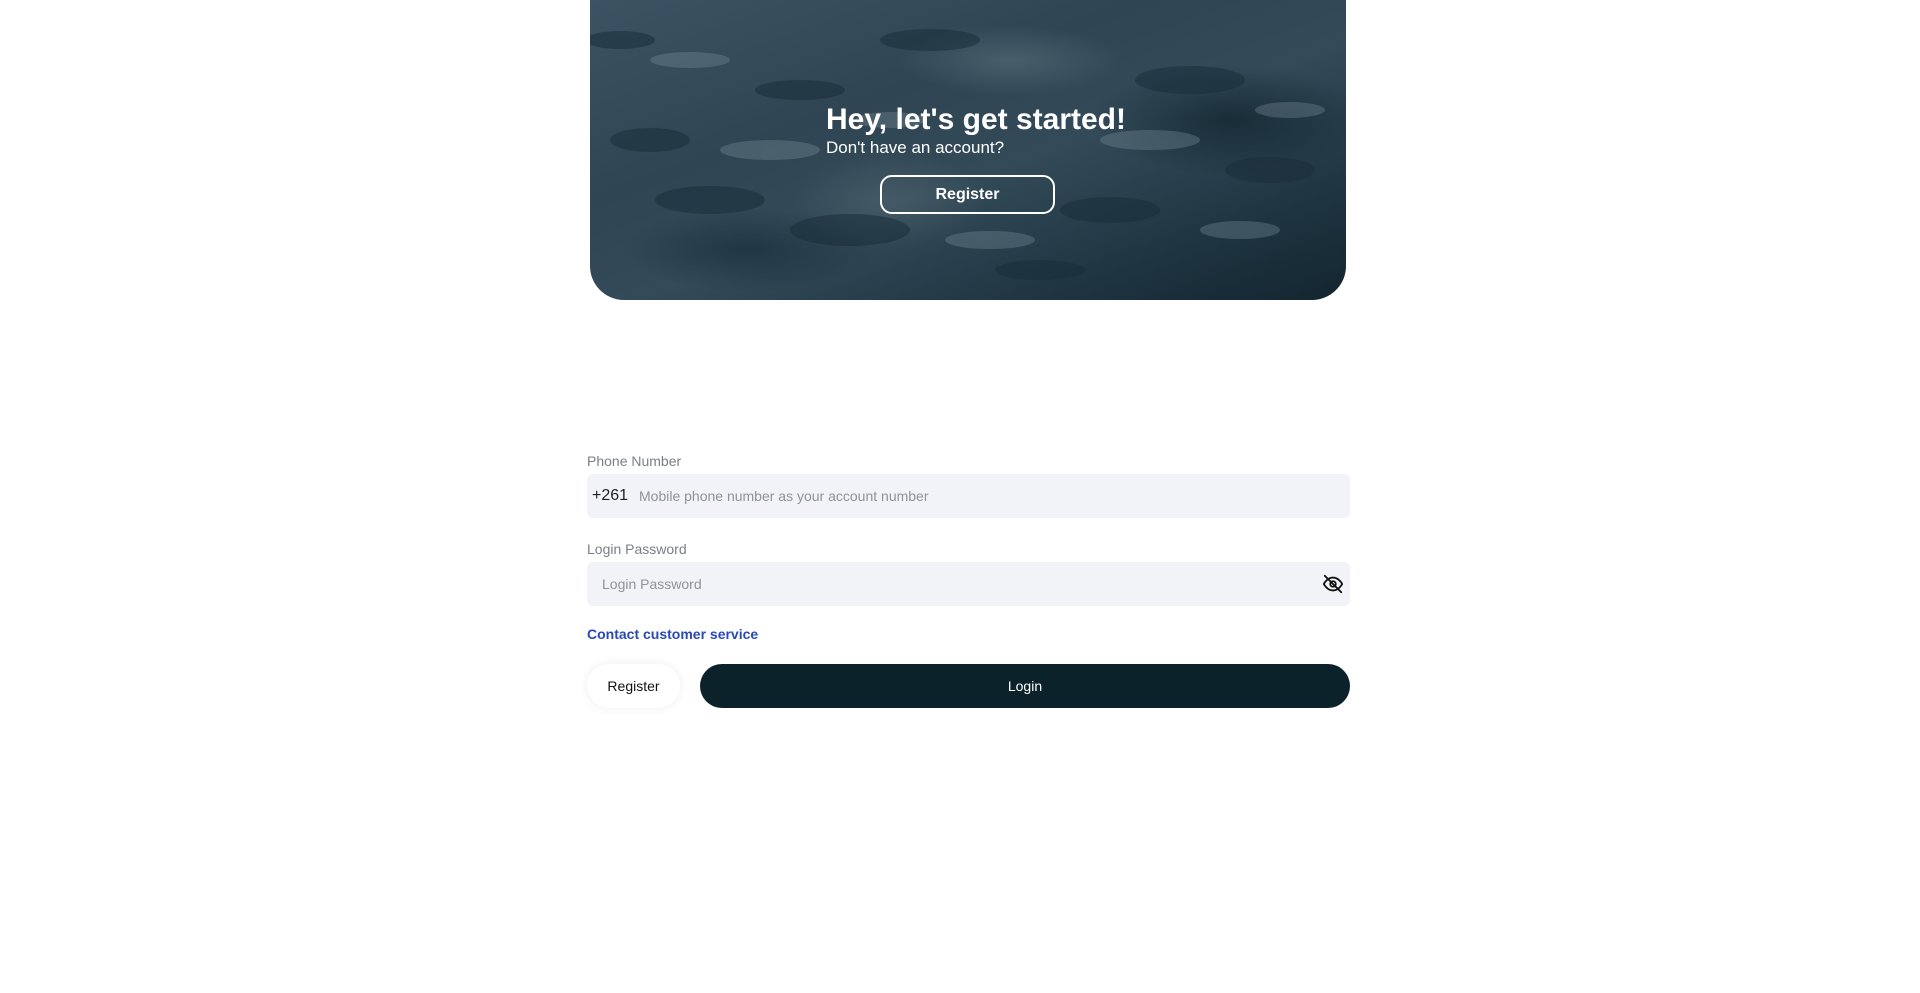 The width and height of the screenshot is (1920, 993). What do you see at coordinates (633, 686) in the screenshot?
I see `register-button: Register` at bounding box center [633, 686].